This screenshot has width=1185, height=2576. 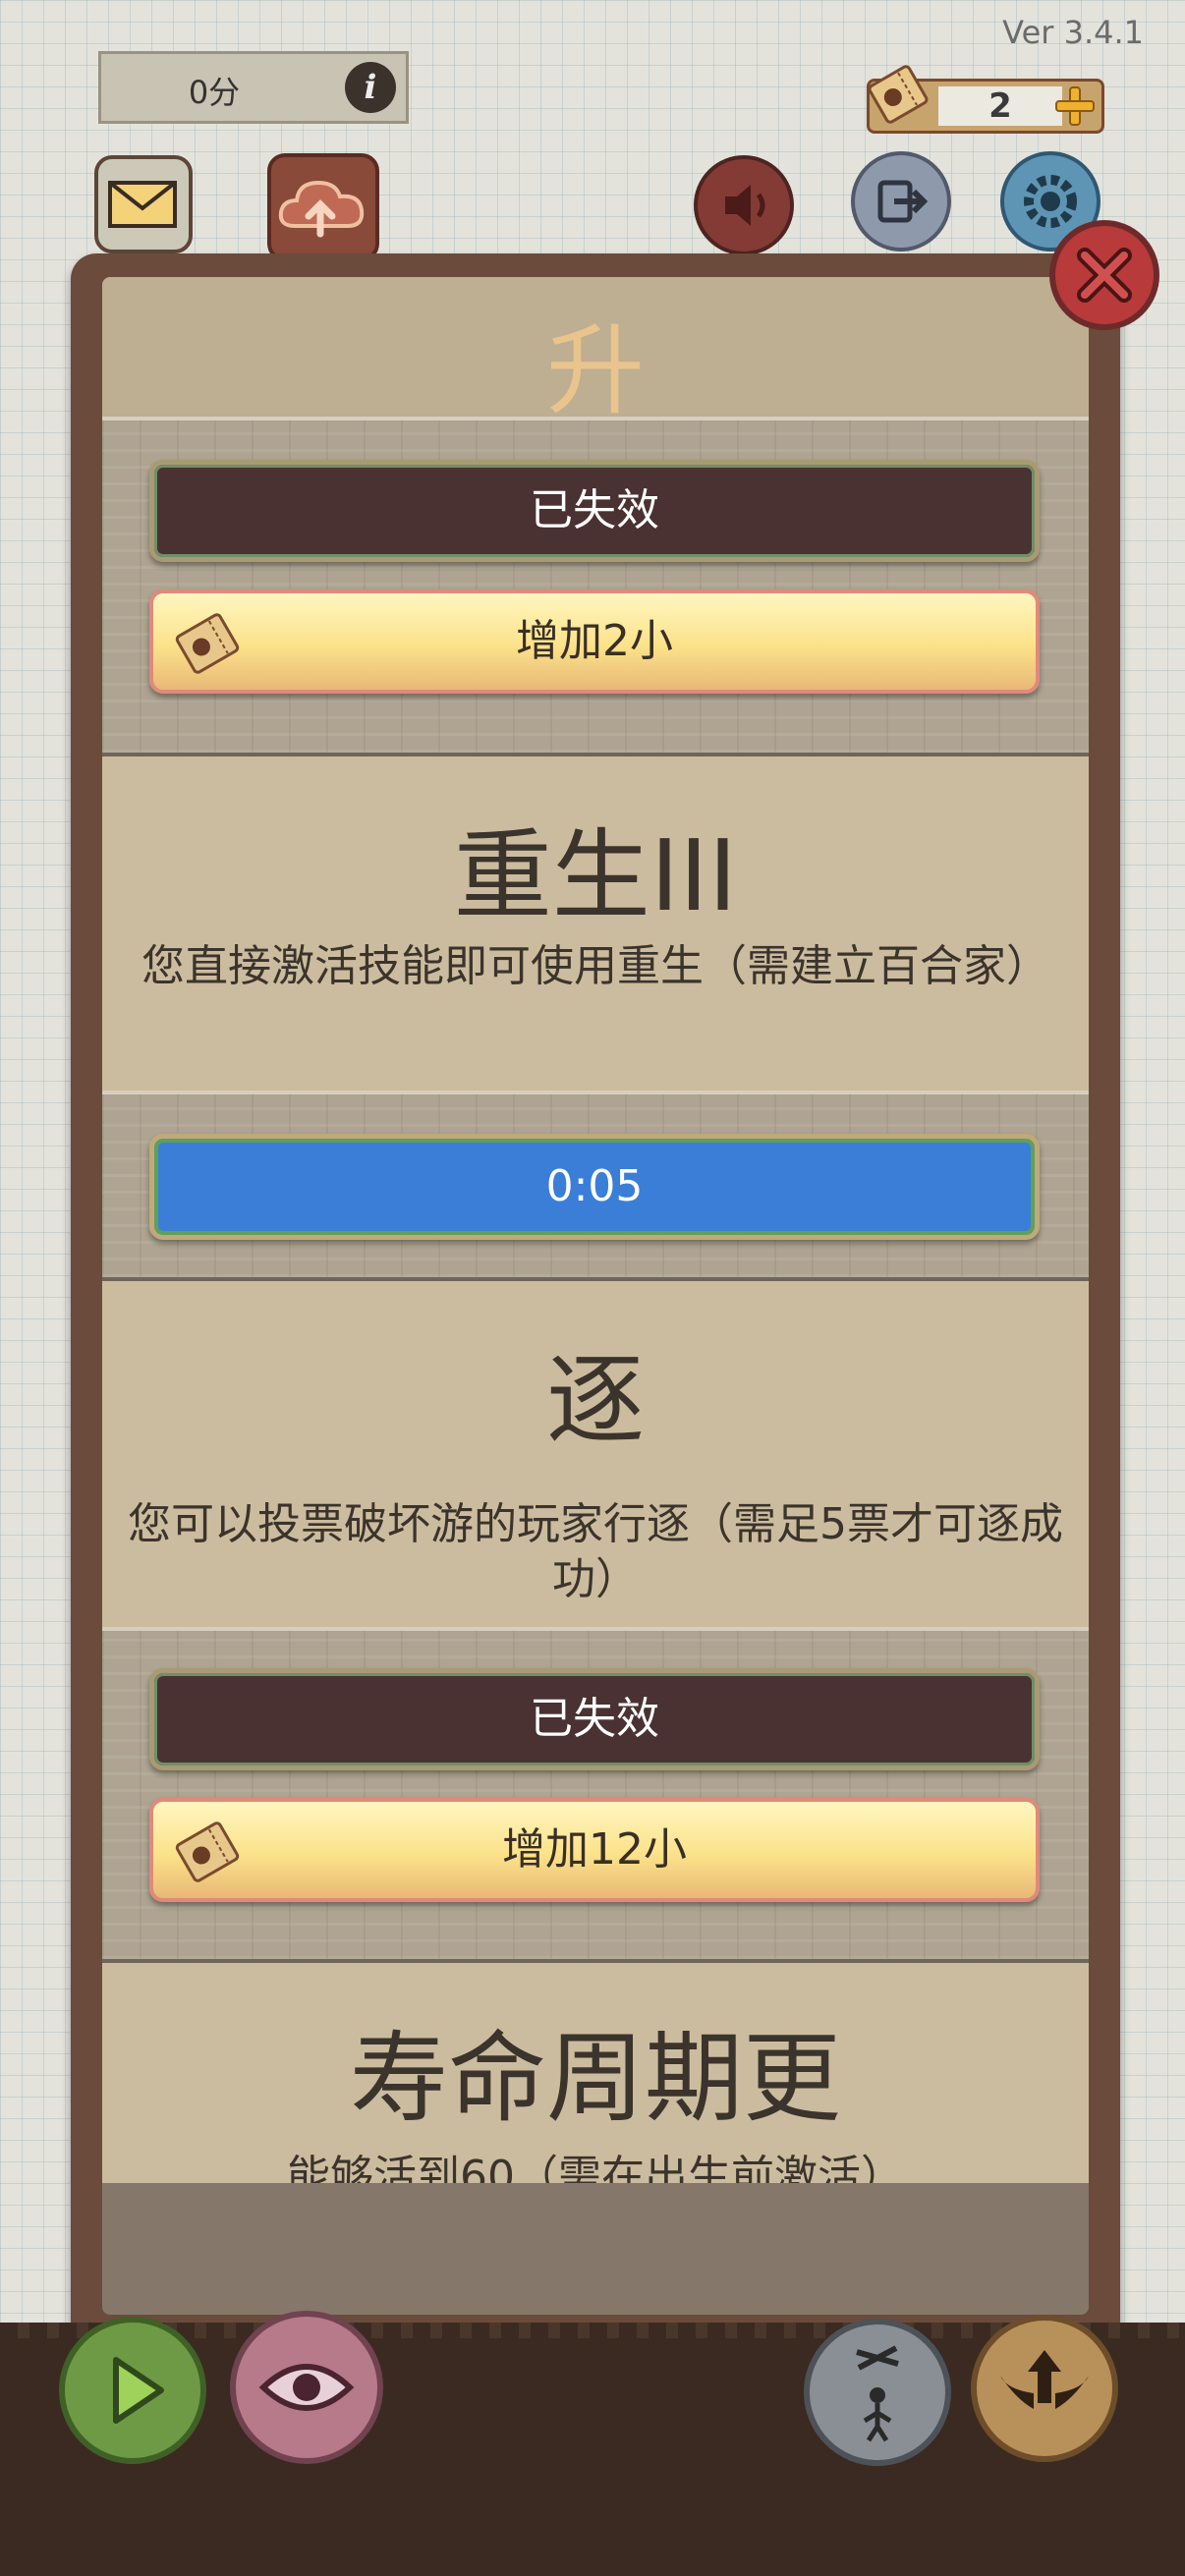 I want to click on timer-button: 0:05, so click(x=594, y=1187).